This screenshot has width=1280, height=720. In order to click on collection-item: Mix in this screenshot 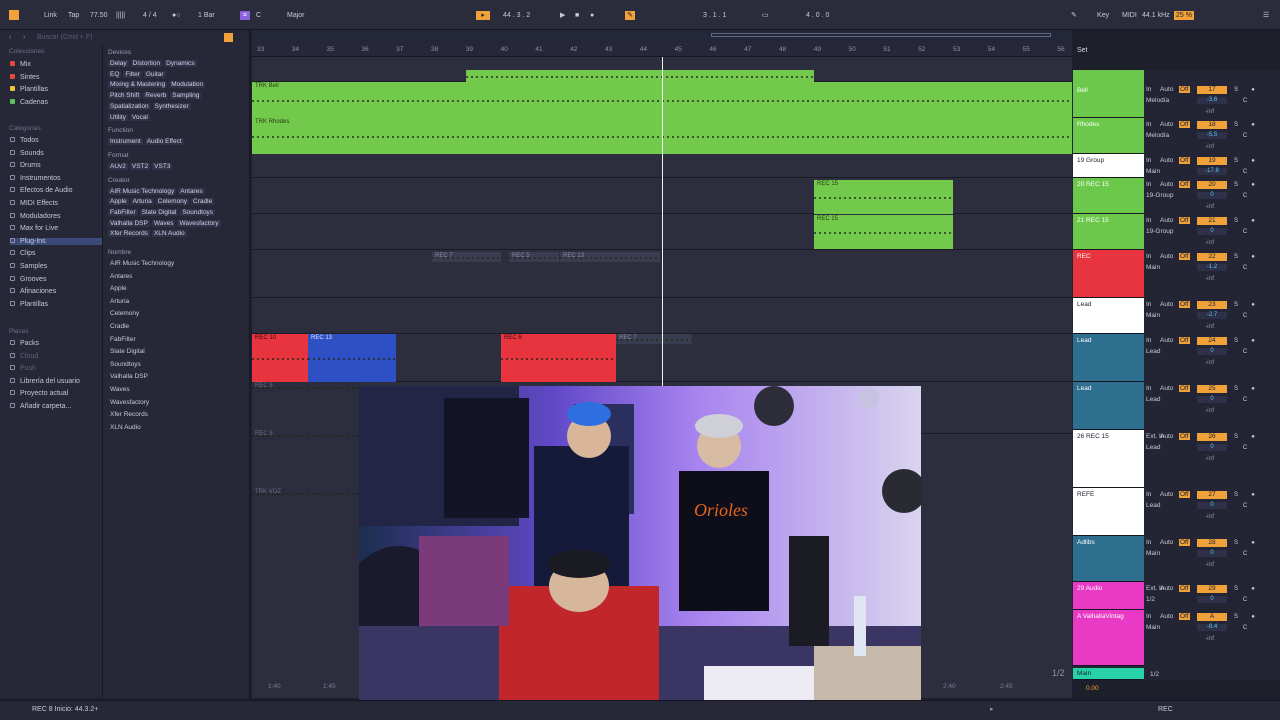, I will do `click(20, 64)`.